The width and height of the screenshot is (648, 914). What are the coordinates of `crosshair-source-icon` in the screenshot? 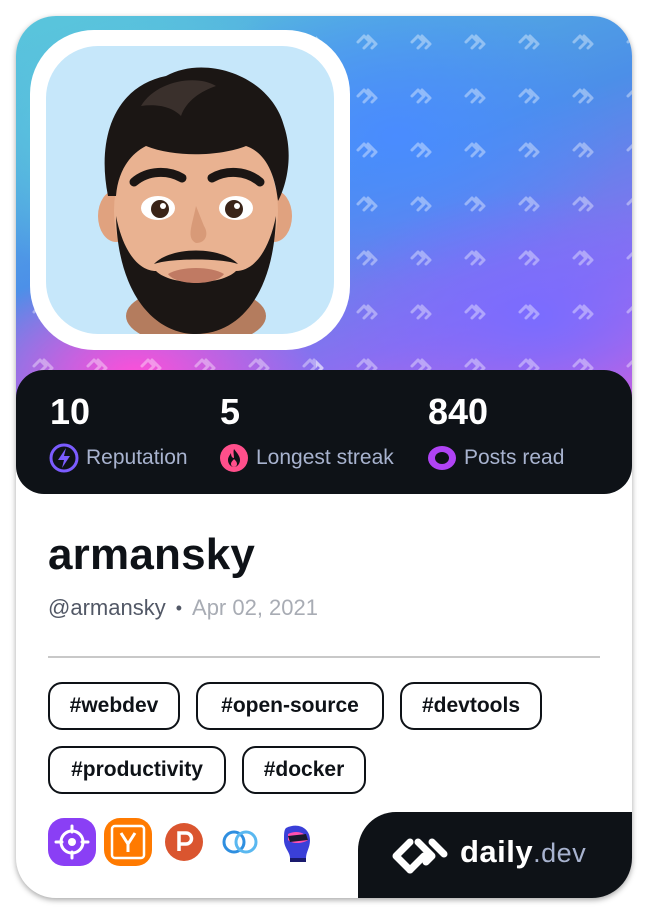 It's located at (72, 842).